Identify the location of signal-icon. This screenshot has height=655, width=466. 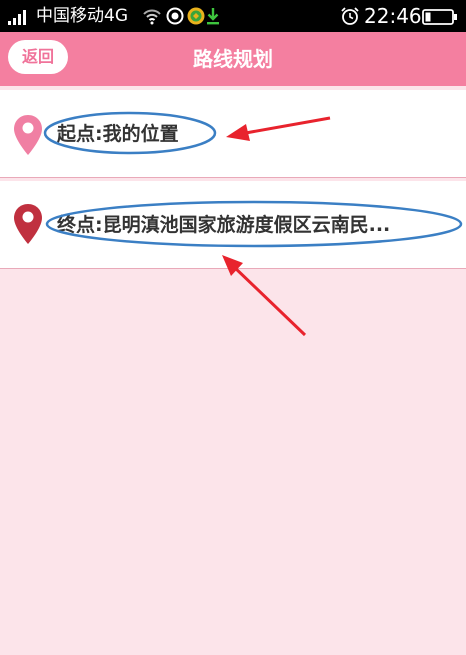
(20, 17).